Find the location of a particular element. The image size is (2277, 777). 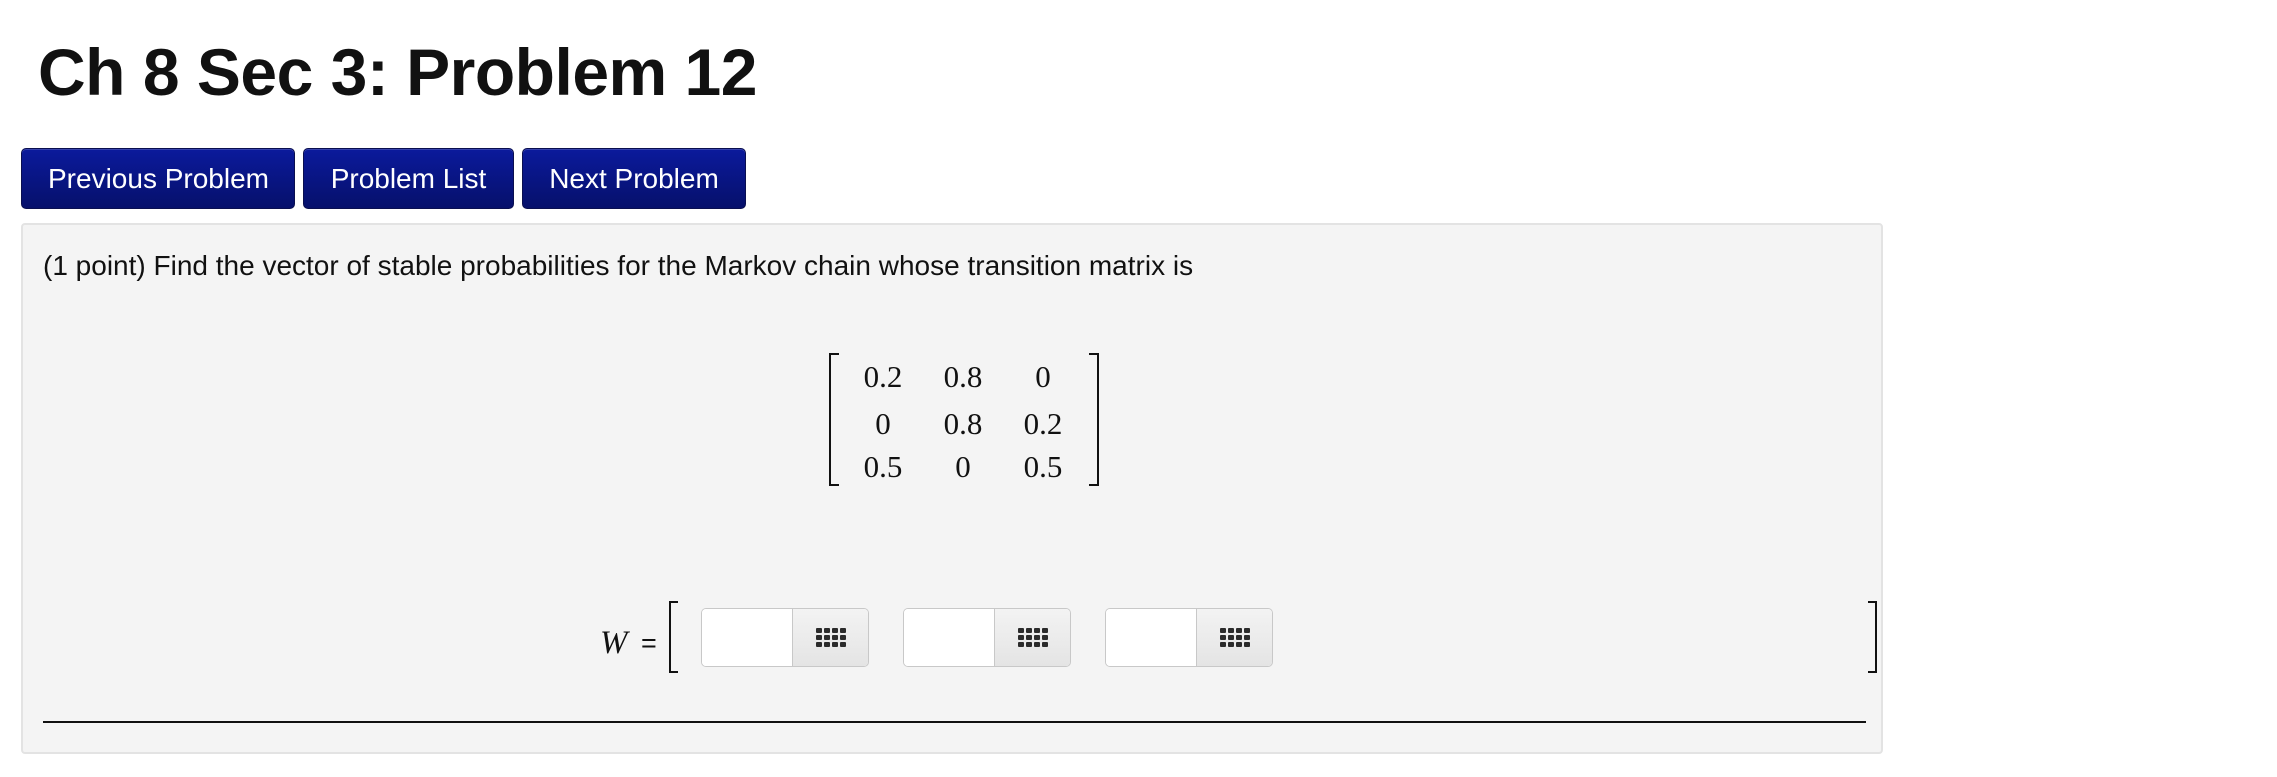

matrix-left-bracket is located at coordinates (834, 419).